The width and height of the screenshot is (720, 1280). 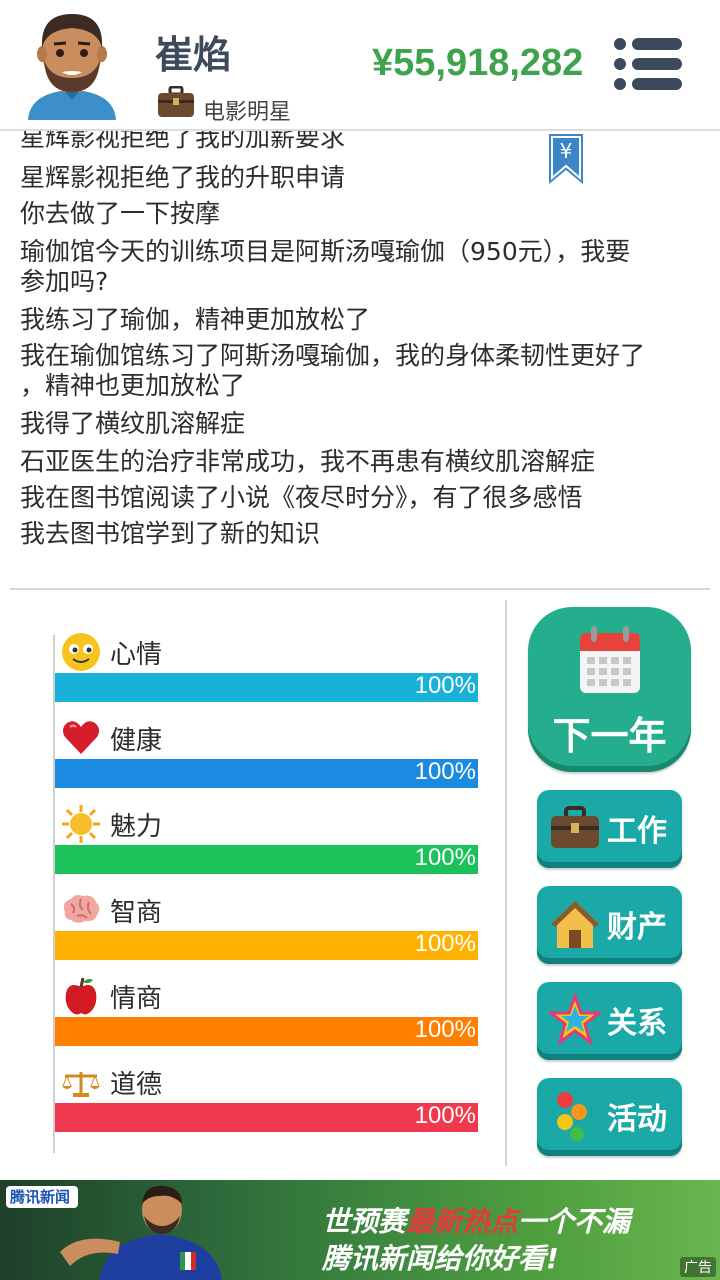 What do you see at coordinates (360, 65) in the screenshot?
I see `header: 崔焰 电影明星 ¥55,918,282` at bounding box center [360, 65].